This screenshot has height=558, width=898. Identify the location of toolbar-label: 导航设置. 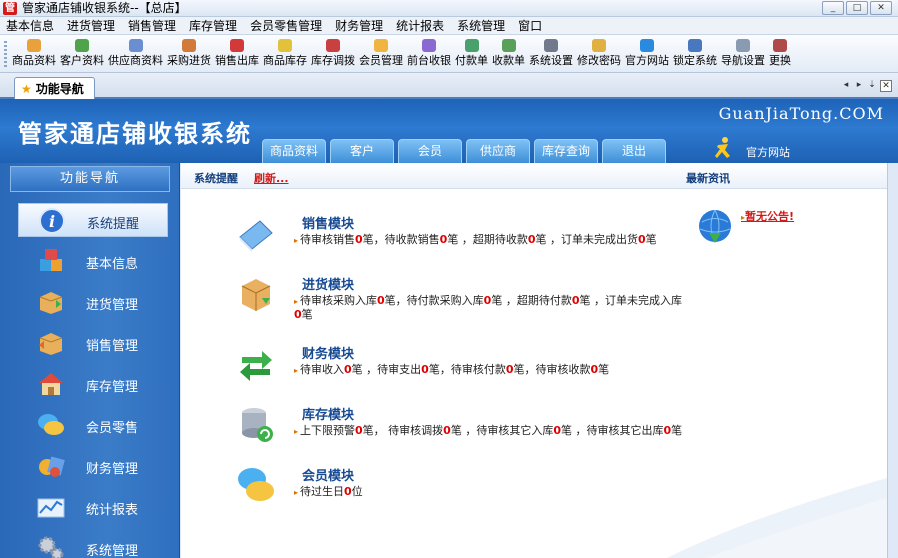
(743, 60).